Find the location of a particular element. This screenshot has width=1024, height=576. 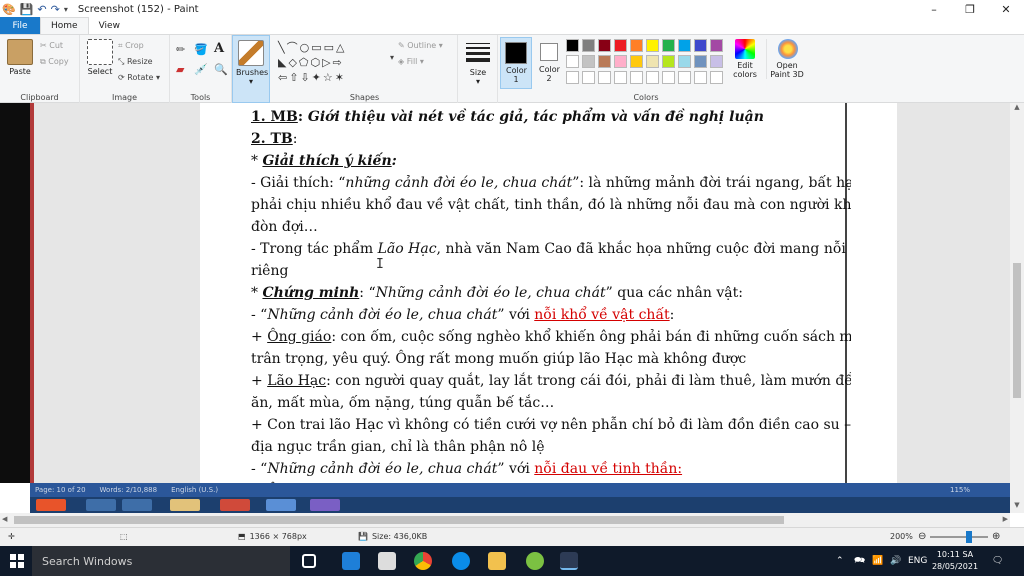

edit-colors-button: Edit colors is located at coordinates (745, 59).